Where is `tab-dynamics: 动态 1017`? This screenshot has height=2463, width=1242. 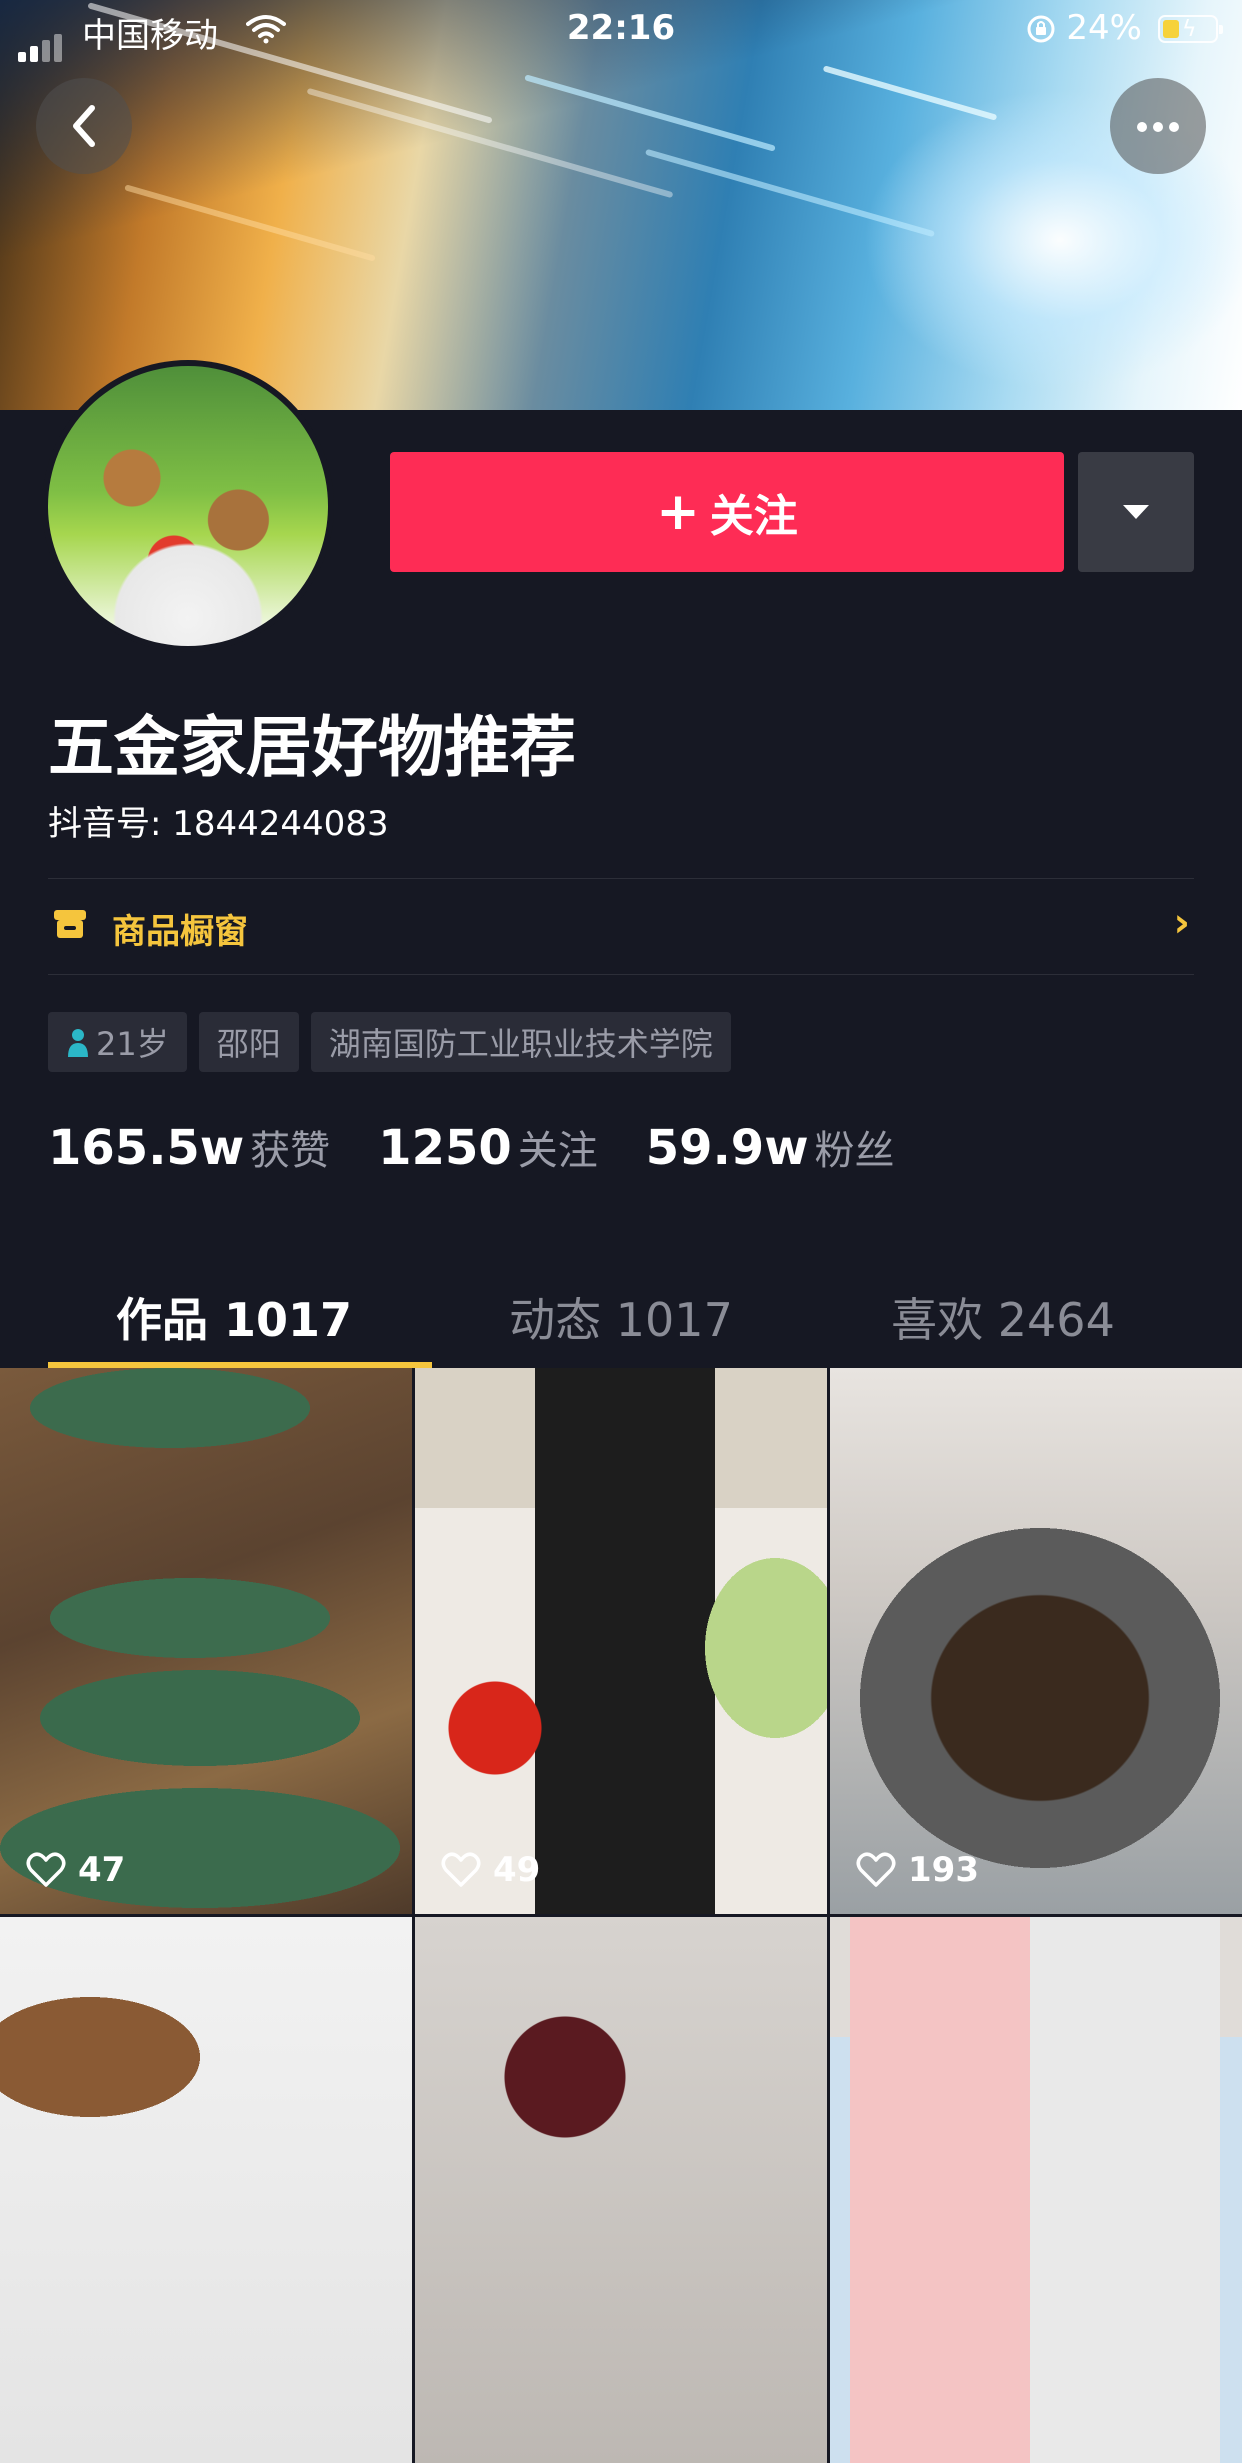 tab-dynamics: 动态 1017 is located at coordinates (621, 1317).